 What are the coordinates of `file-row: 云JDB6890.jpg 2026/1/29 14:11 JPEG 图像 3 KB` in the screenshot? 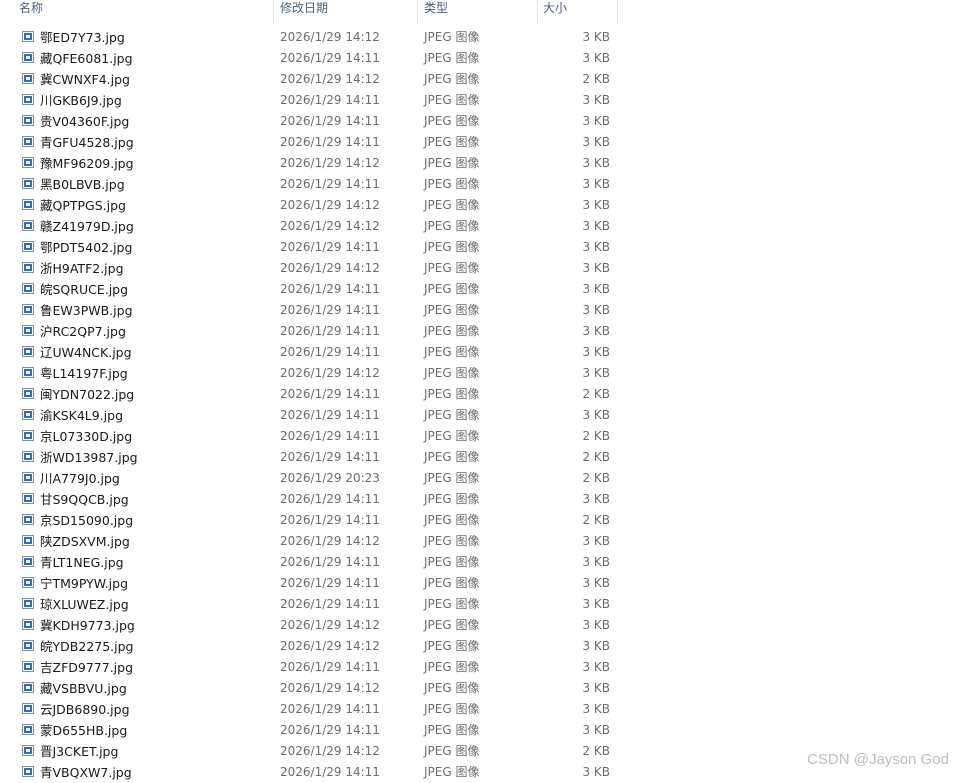 It's located at (320, 709).